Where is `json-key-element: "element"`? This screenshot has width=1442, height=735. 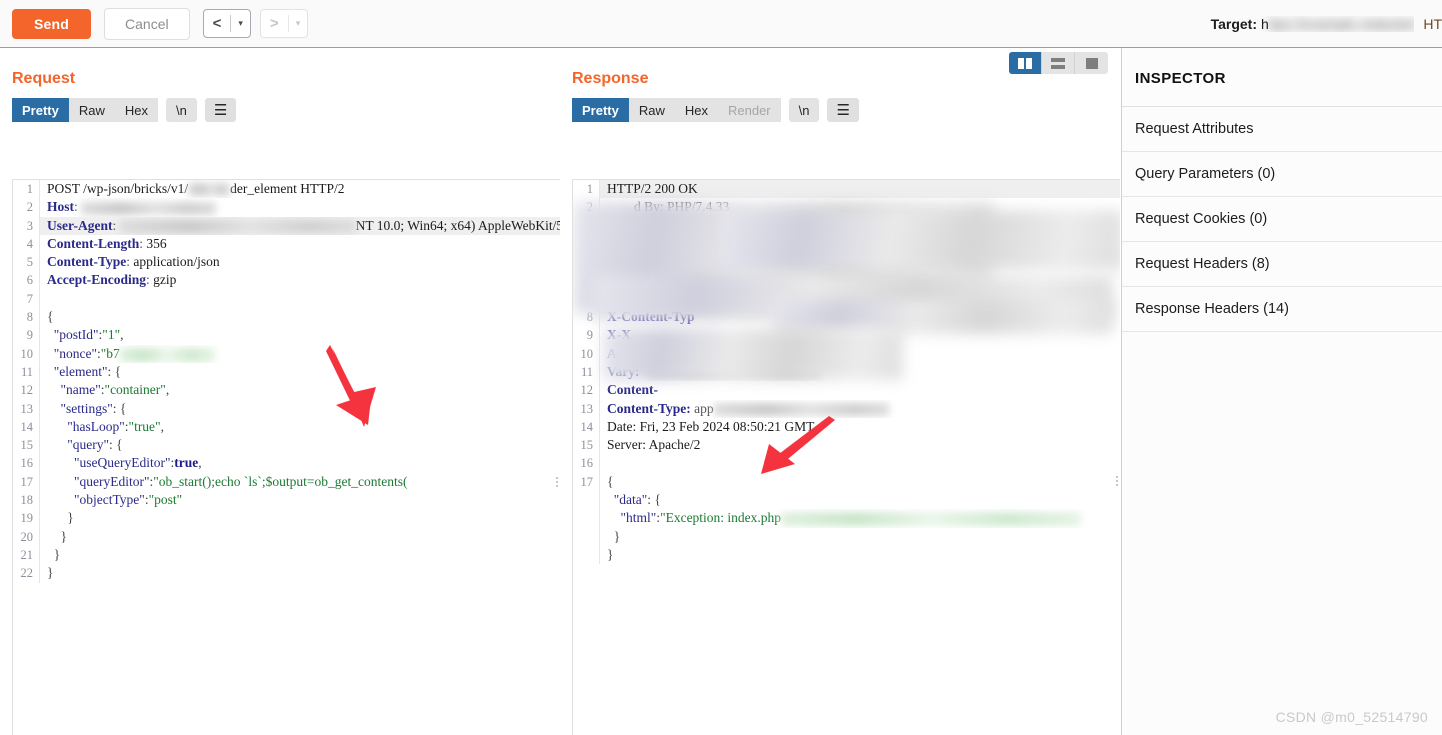
json-key-element: "element" is located at coordinates (80, 371).